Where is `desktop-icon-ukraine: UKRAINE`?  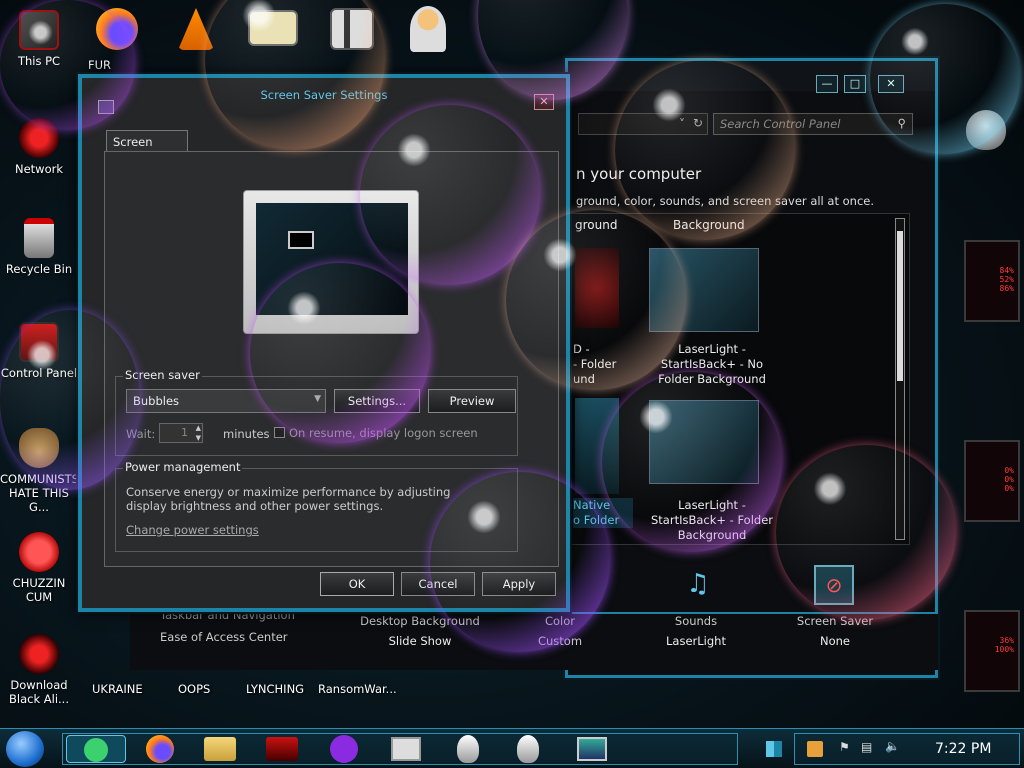 desktop-icon-ukraine: UKRAINE is located at coordinates (117, 689).